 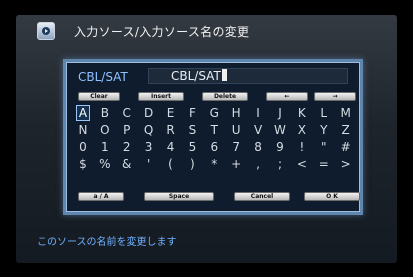 I want to click on key: 6, so click(x=214, y=147).